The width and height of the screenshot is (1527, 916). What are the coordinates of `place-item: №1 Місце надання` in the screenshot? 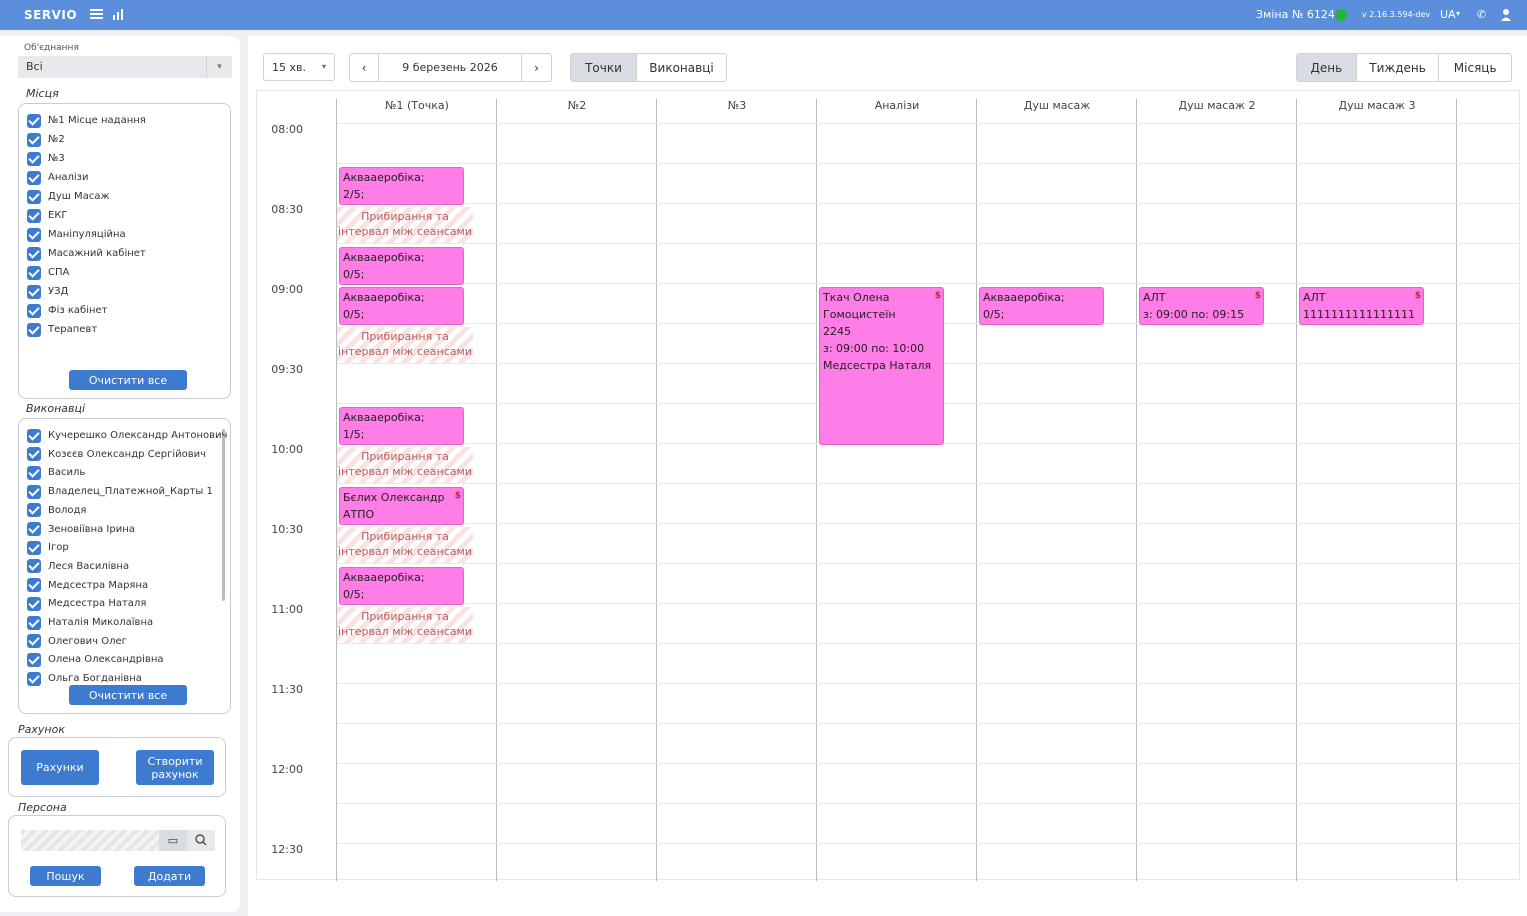 It's located at (86, 120).